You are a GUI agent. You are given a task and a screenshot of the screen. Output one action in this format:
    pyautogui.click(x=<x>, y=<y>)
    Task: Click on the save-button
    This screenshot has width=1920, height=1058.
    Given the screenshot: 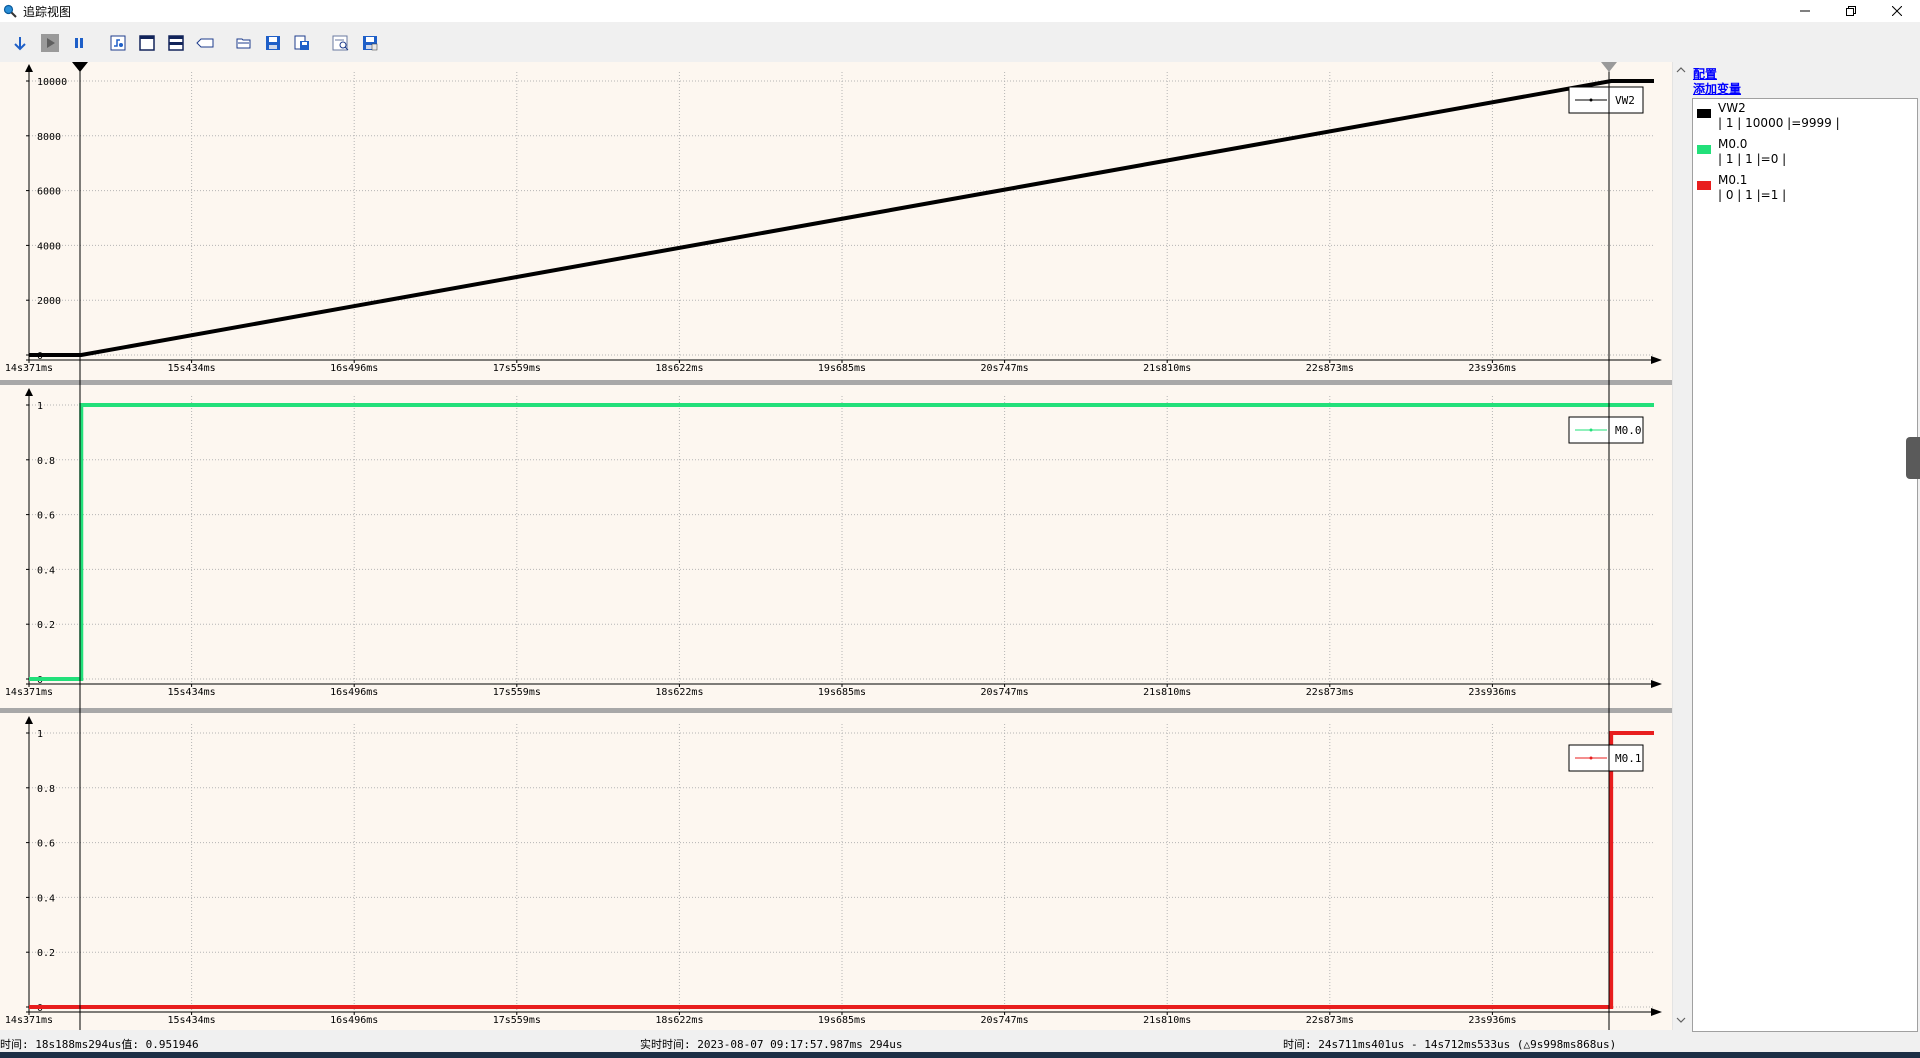 What is the action you would take?
    pyautogui.click(x=273, y=43)
    